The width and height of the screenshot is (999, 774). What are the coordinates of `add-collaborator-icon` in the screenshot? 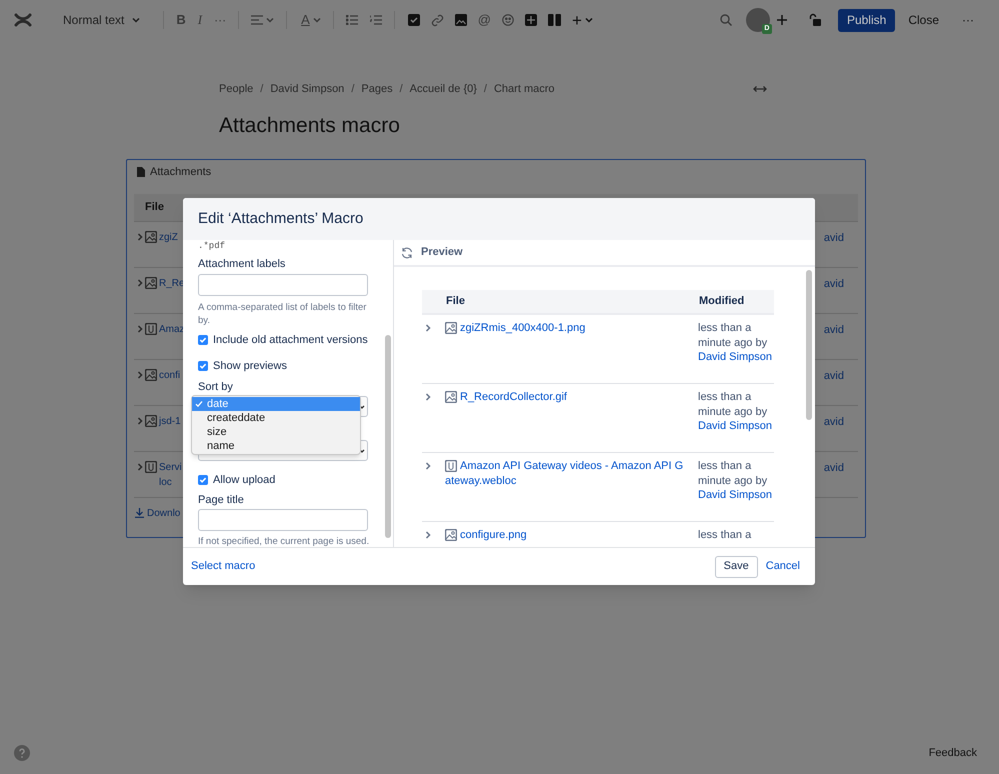 It's located at (782, 20).